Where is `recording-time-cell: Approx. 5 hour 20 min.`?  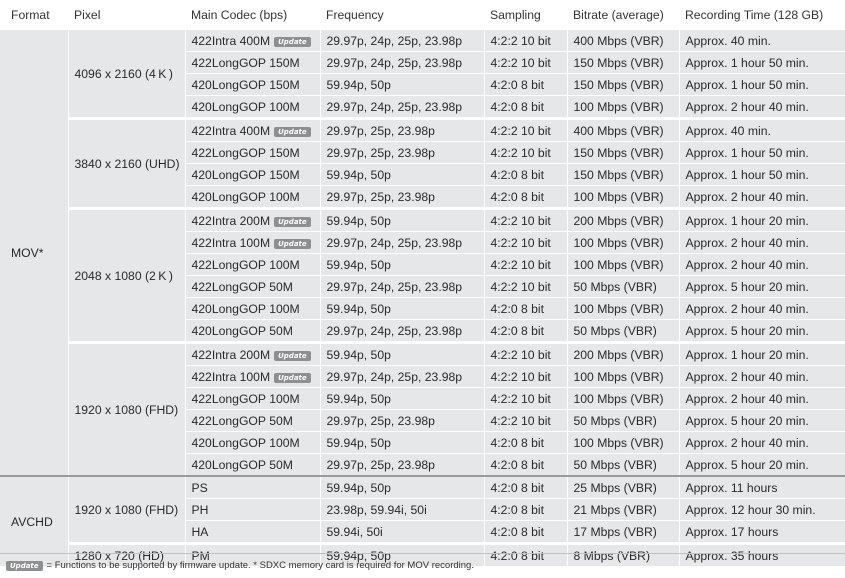 recording-time-cell: Approx. 5 hour 20 min. is located at coordinates (761, 464).